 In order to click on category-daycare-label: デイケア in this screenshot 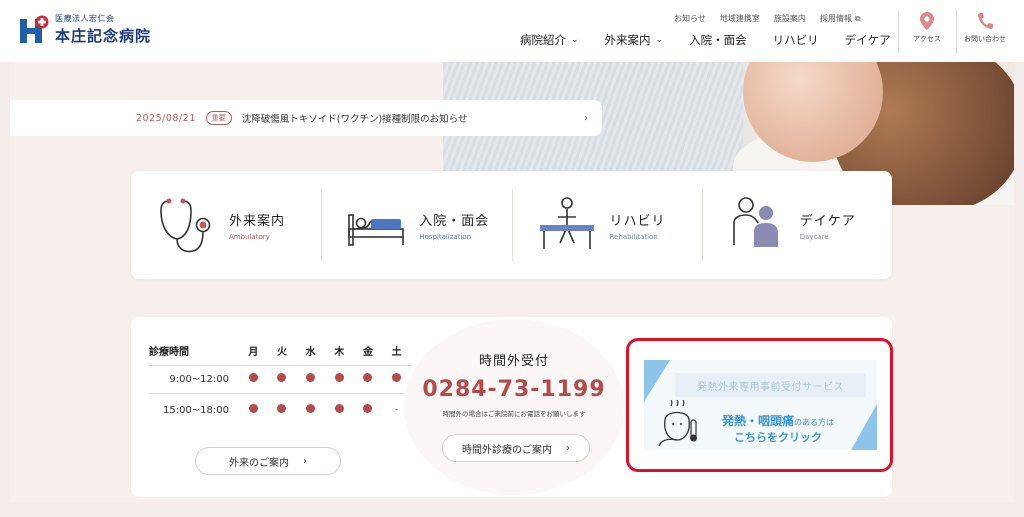, I will do `click(827, 221)`.